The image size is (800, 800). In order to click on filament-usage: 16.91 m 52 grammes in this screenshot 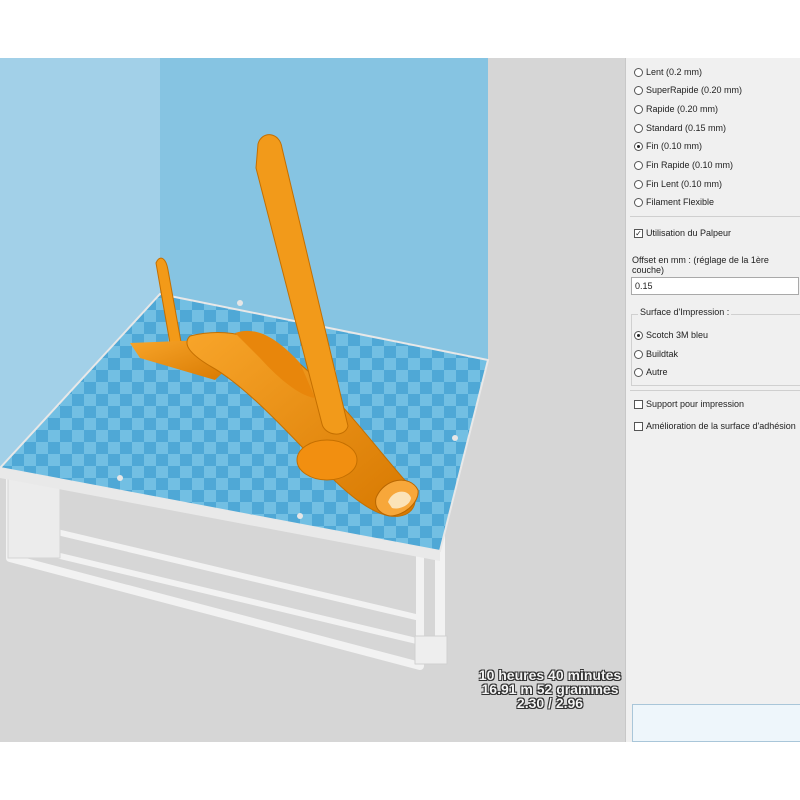, I will do `click(550, 689)`.